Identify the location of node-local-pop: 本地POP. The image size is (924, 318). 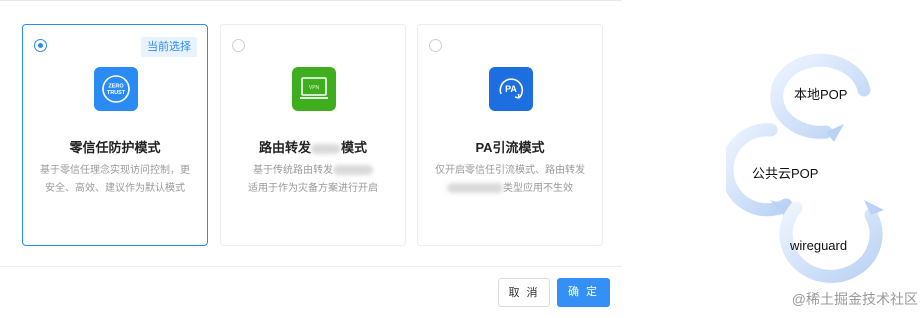
(821, 94).